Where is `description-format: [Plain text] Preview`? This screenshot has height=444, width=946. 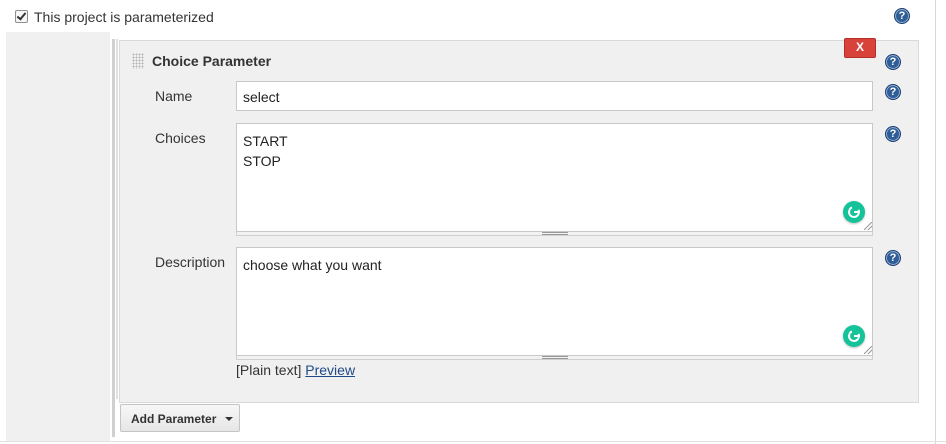
description-format: [Plain text] Preview is located at coordinates (295, 370).